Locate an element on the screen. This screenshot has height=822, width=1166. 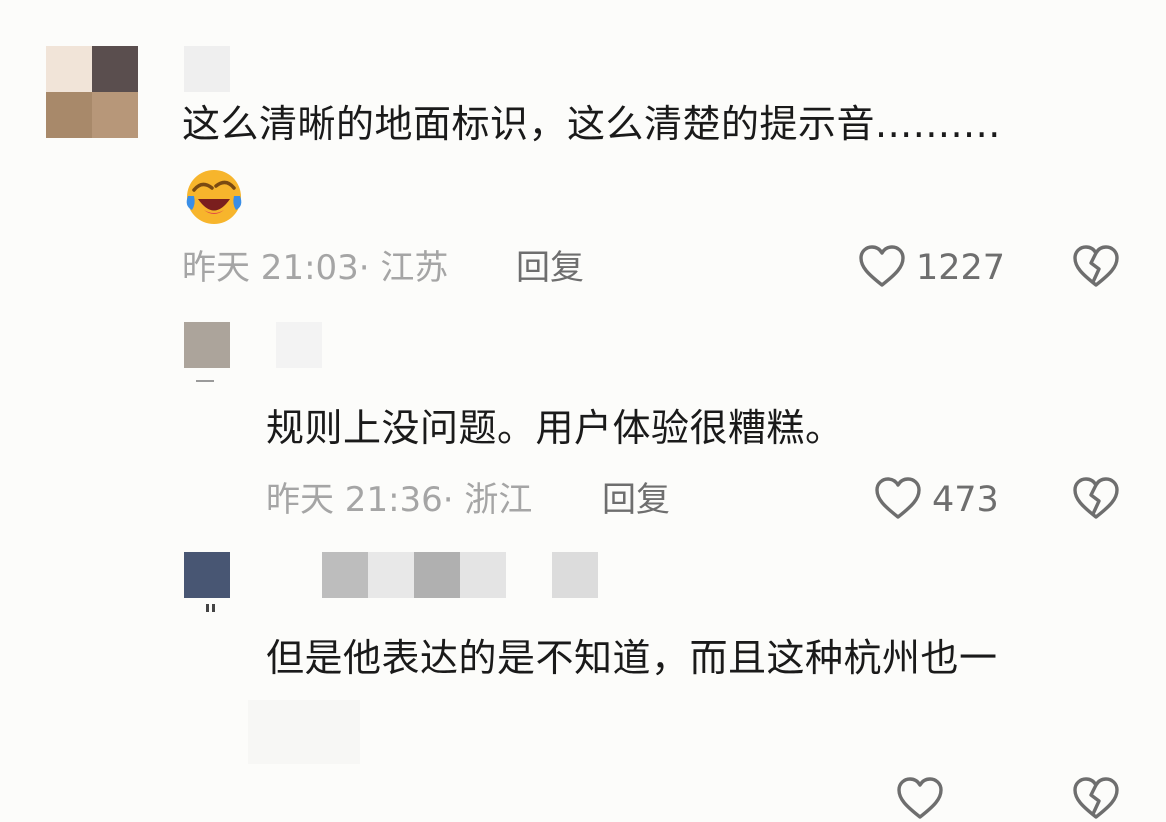
comment-timestamp: 昨天 21:36· 浙江 is located at coordinates (399, 500).